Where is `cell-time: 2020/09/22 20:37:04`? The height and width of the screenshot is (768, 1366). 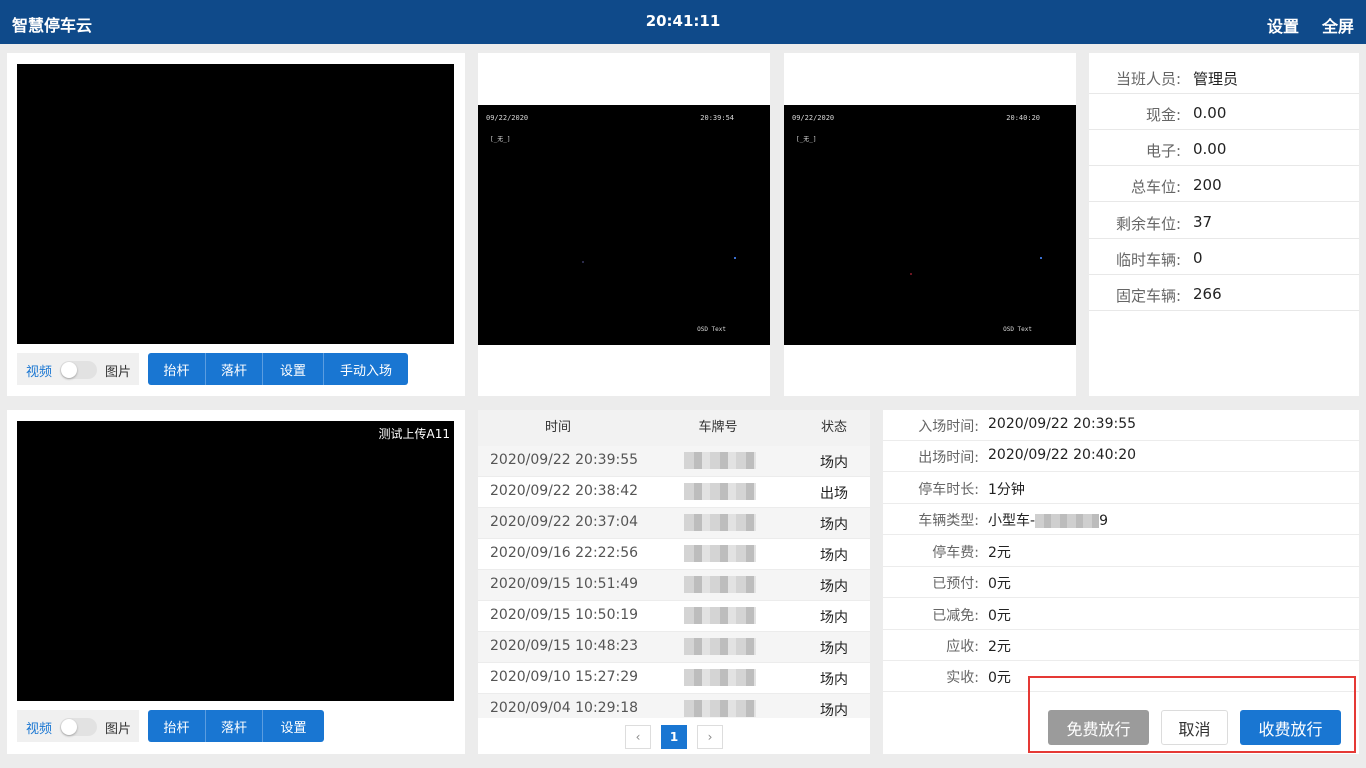
cell-time: 2020/09/22 20:37:04 is located at coordinates (564, 522).